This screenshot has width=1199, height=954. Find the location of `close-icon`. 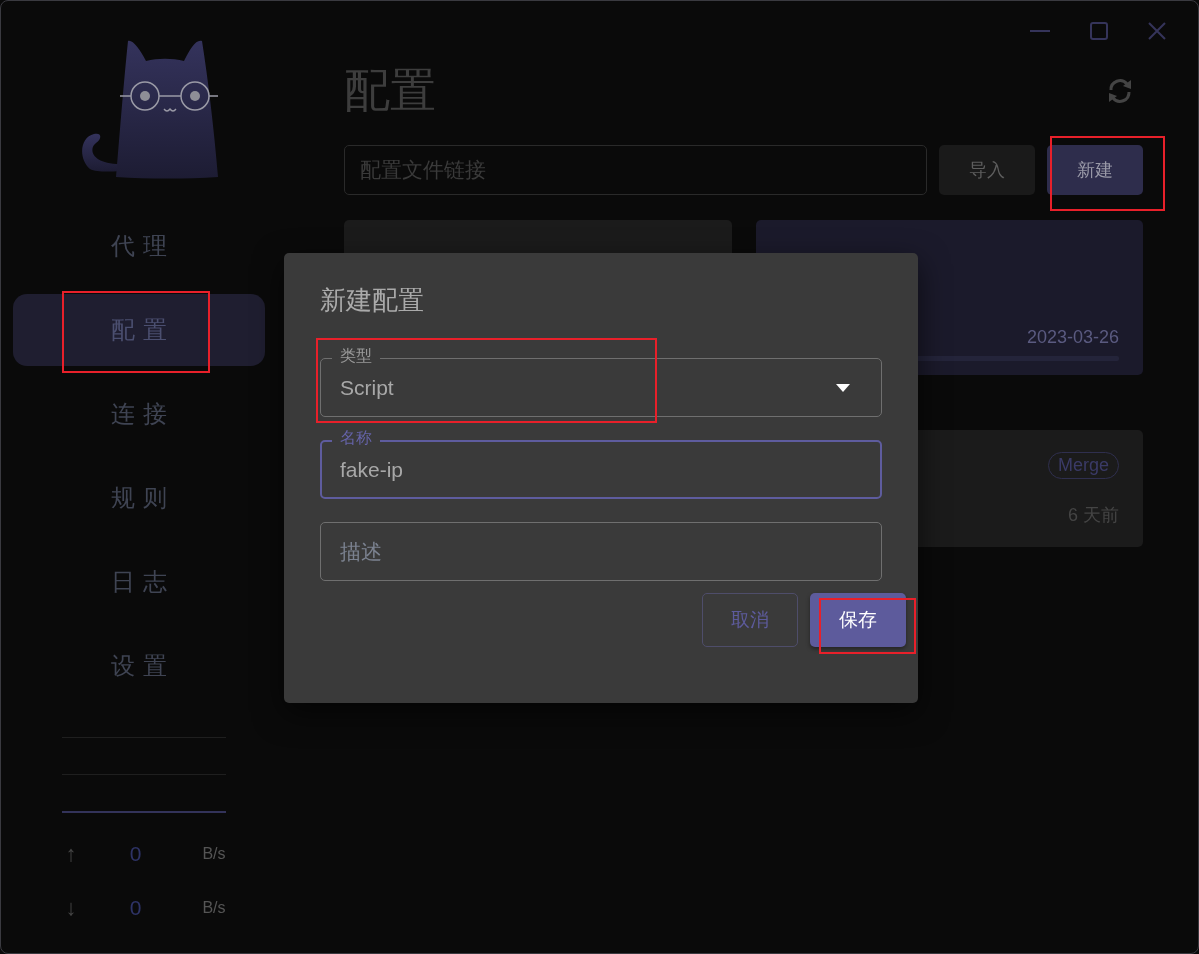

close-icon is located at coordinates (1157, 31).